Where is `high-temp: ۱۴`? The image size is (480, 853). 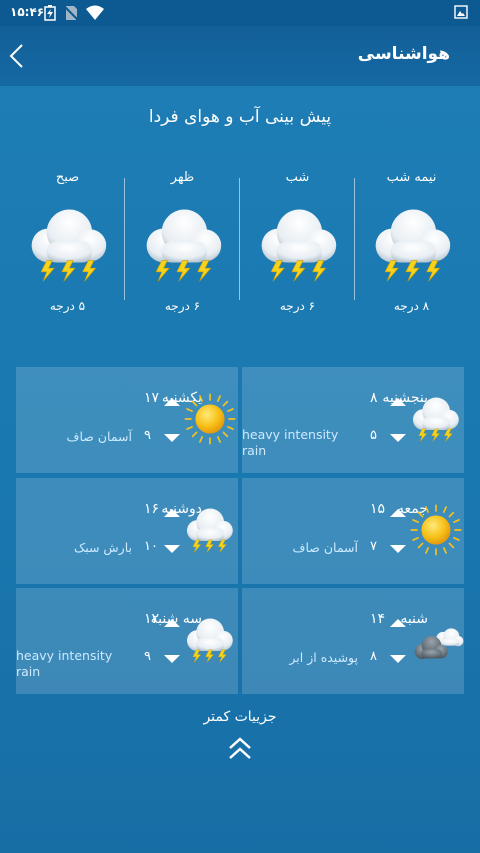 high-temp: ۱۴ is located at coordinates (378, 619).